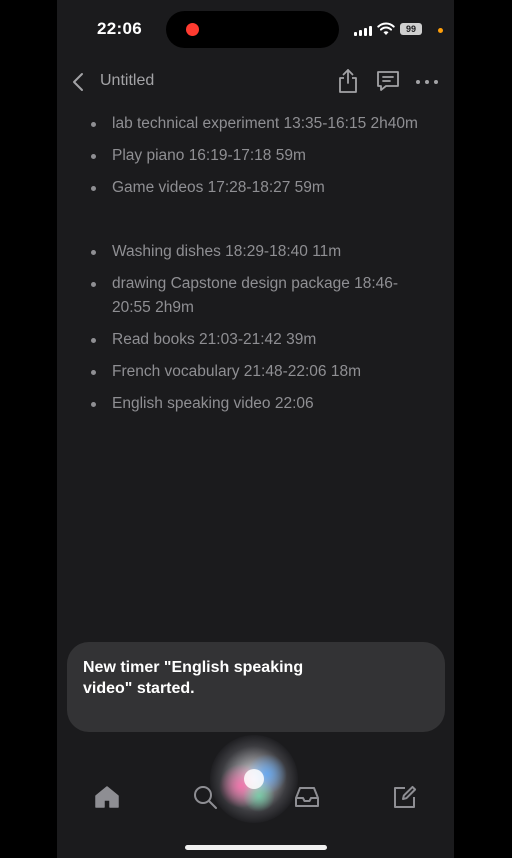 Image resolution: width=512 pixels, height=858 pixels. I want to click on battery-indicator: 99, so click(411, 29).